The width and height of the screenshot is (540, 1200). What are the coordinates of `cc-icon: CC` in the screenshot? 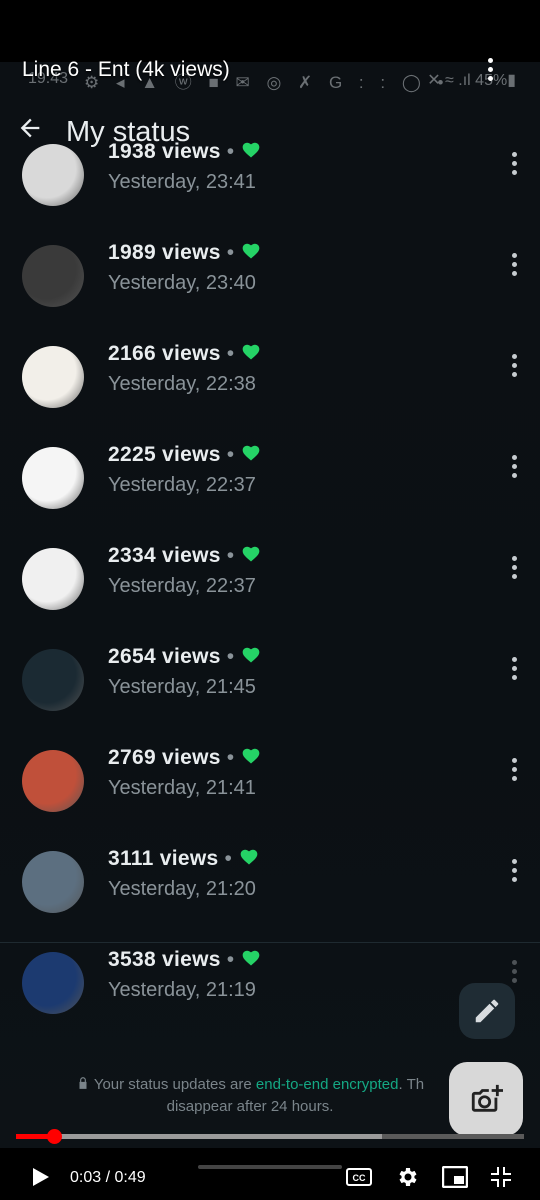 It's located at (359, 1177).